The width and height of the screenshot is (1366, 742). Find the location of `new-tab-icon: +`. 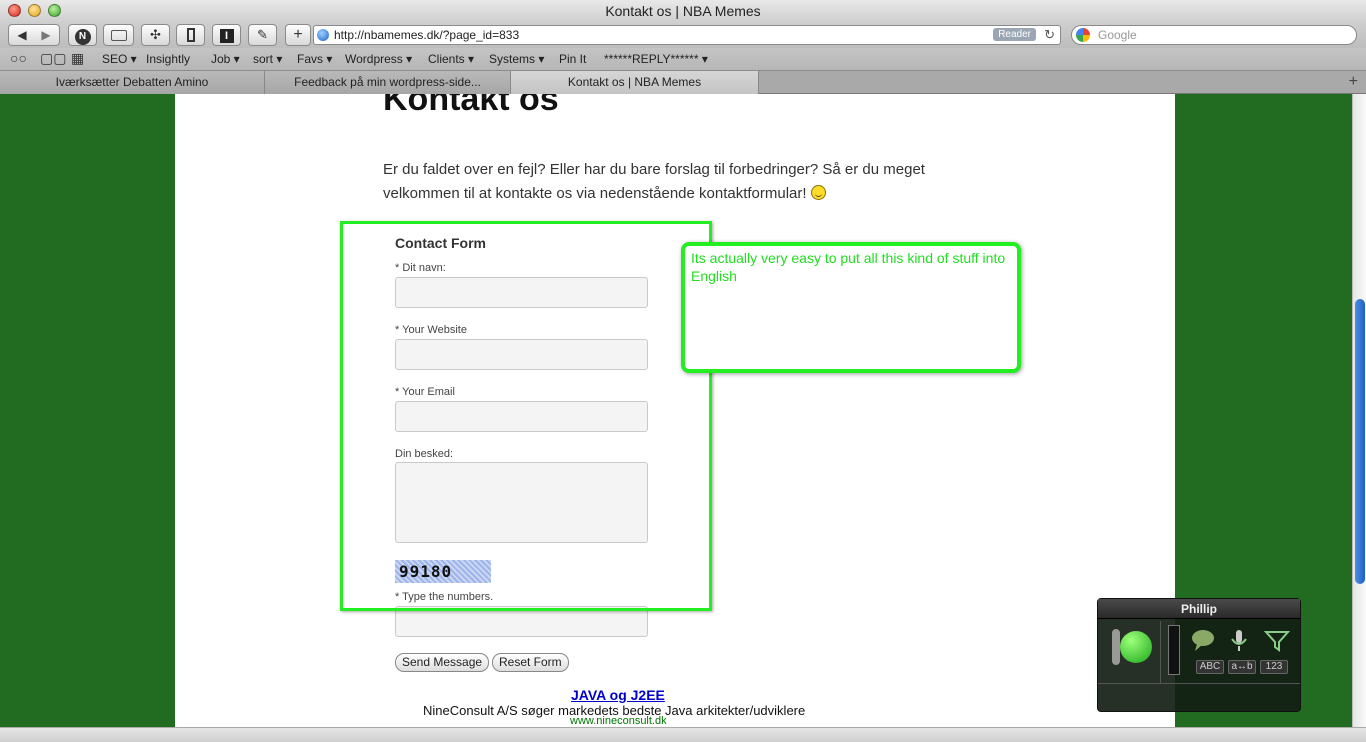

new-tab-icon: + is located at coordinates (1353, 82).